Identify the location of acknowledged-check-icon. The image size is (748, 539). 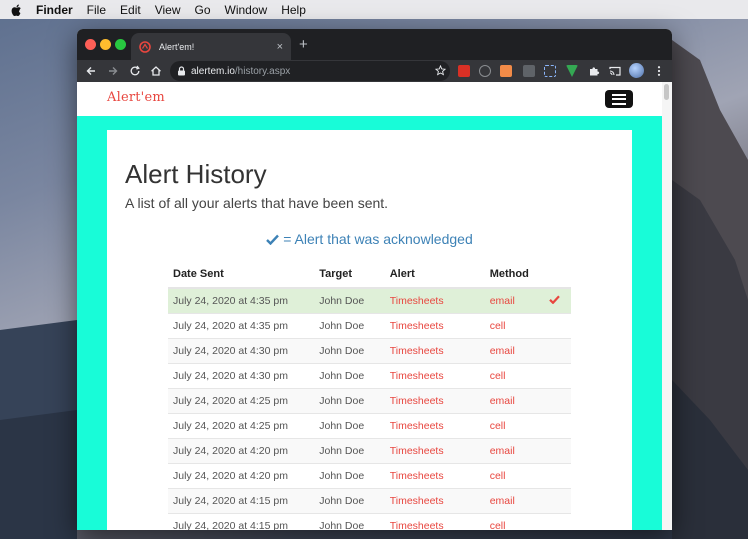
(555, 299).